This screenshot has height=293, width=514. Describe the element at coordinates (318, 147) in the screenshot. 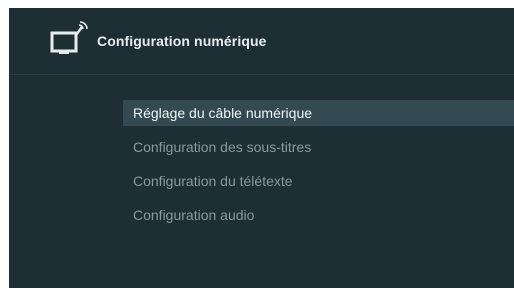

I see `menu-item-subtitle-setup: Configuration des sous-titres` at that location.